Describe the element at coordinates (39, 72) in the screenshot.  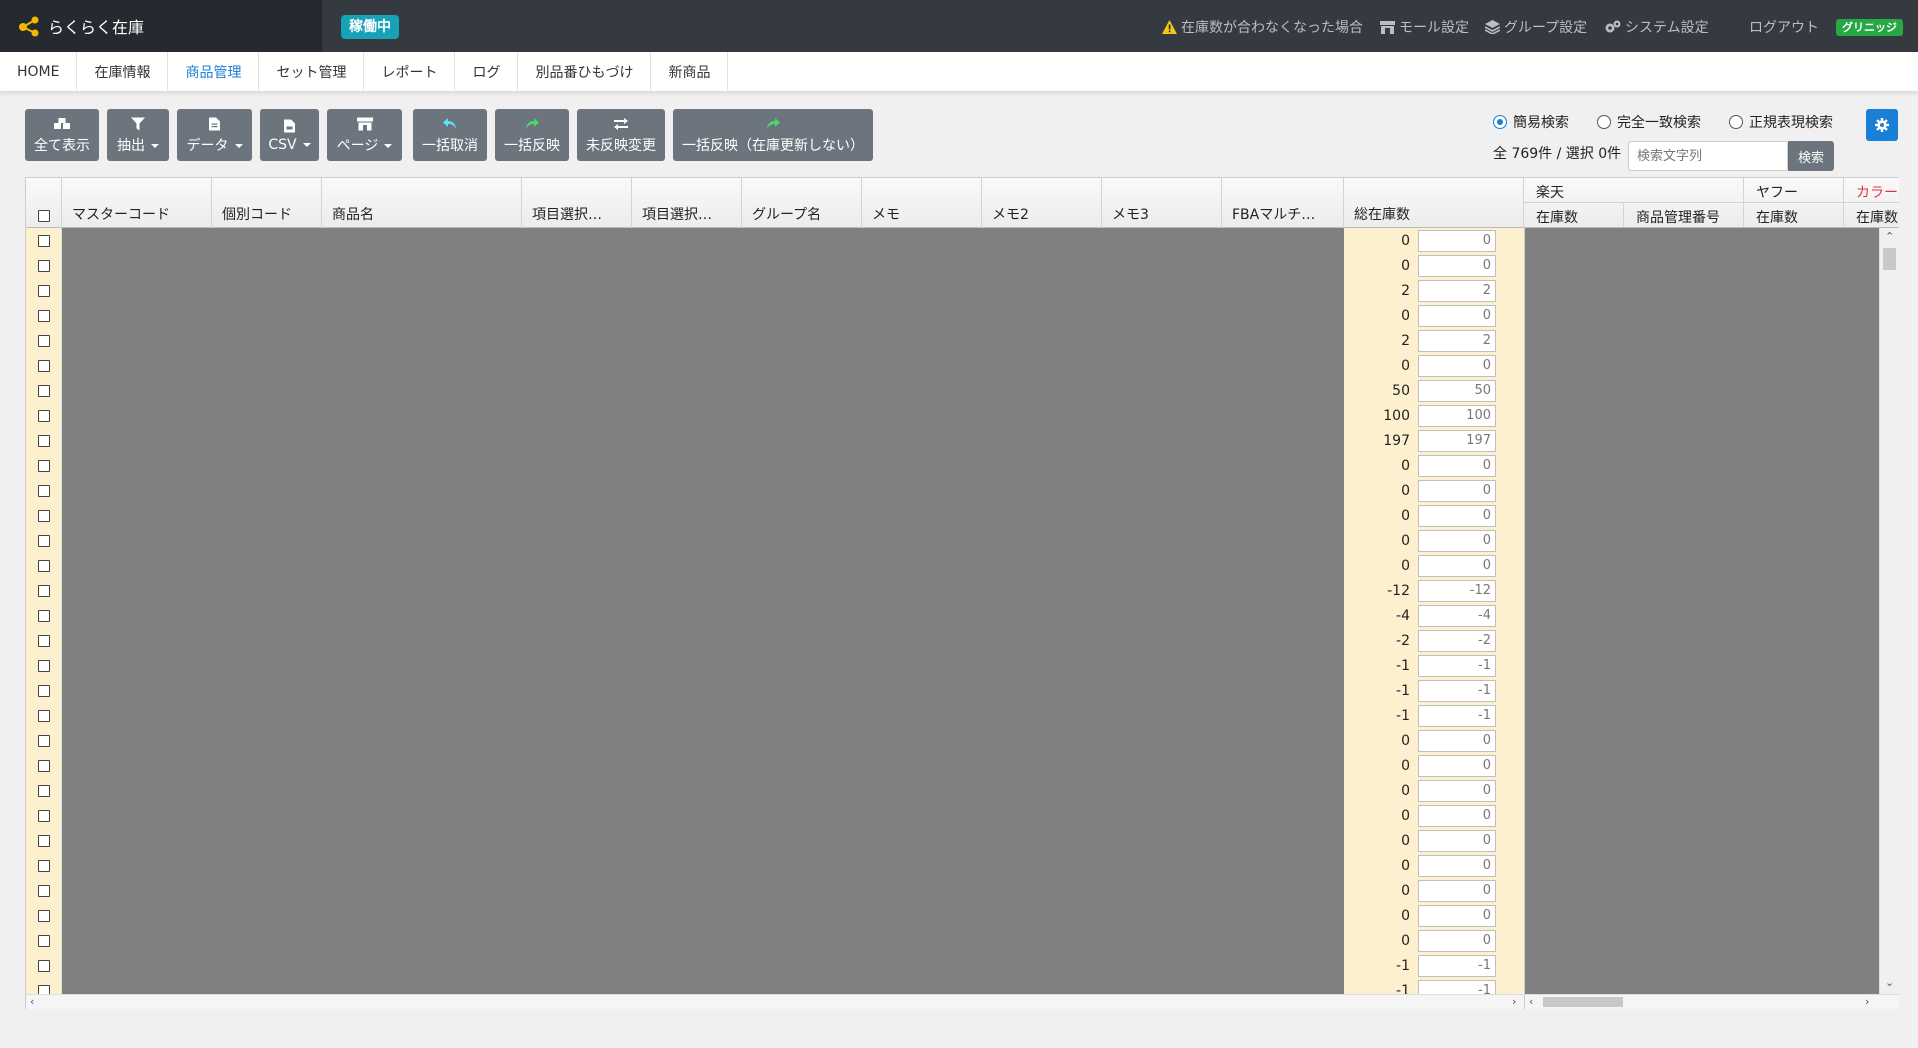
I see `tab-home: HOME` at that location.